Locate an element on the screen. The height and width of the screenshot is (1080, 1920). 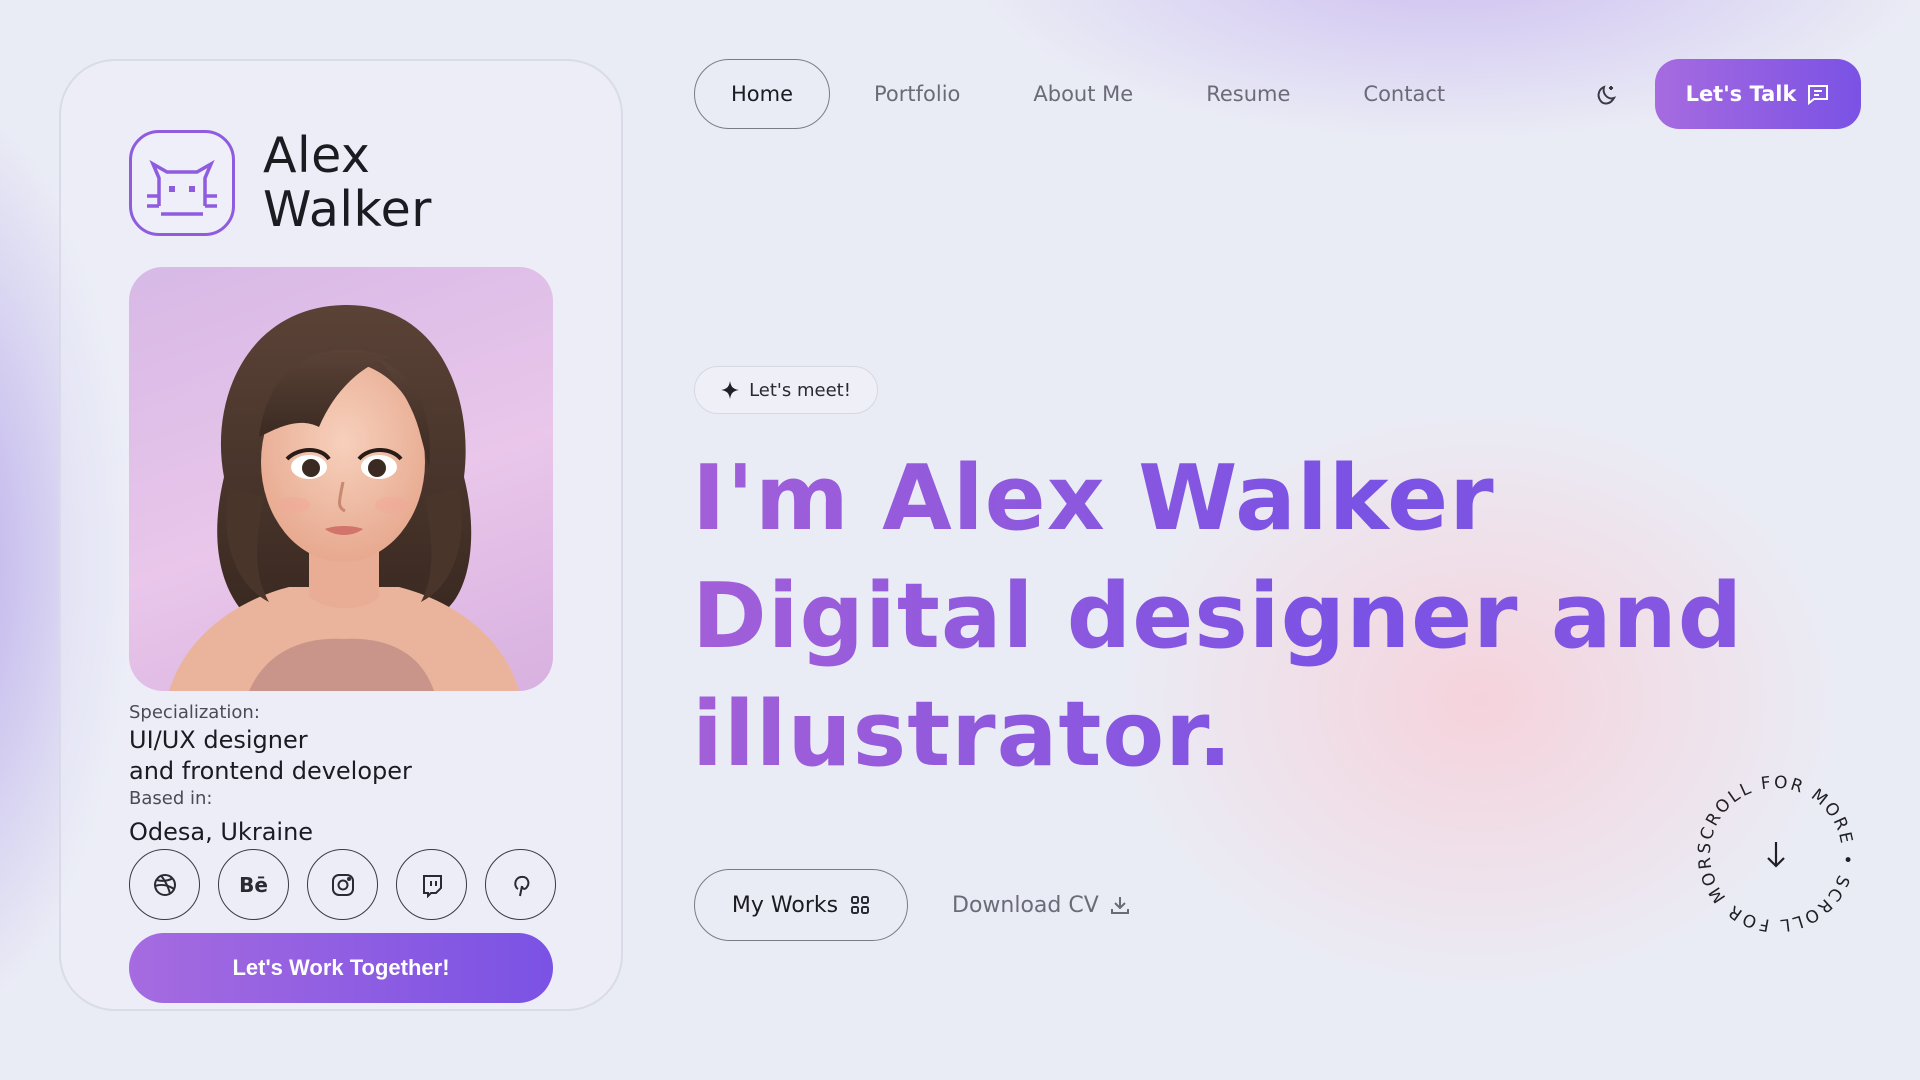
download-icon is located at coordinates (1119, 905).